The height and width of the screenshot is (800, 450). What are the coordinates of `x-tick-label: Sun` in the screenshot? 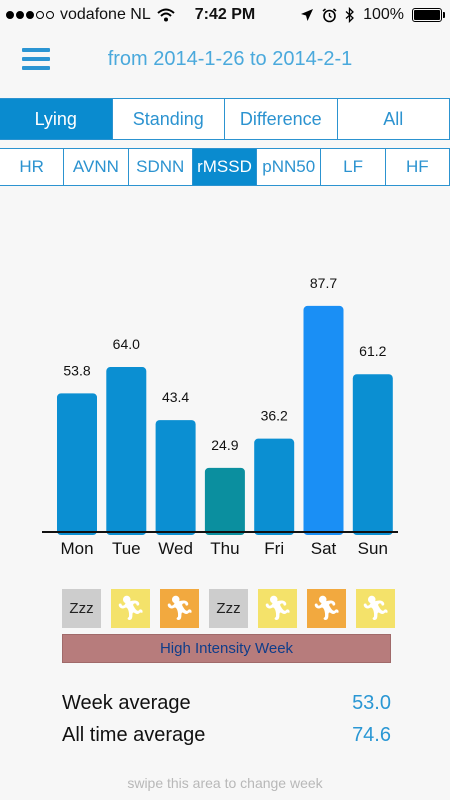 It's located at (373, 548).